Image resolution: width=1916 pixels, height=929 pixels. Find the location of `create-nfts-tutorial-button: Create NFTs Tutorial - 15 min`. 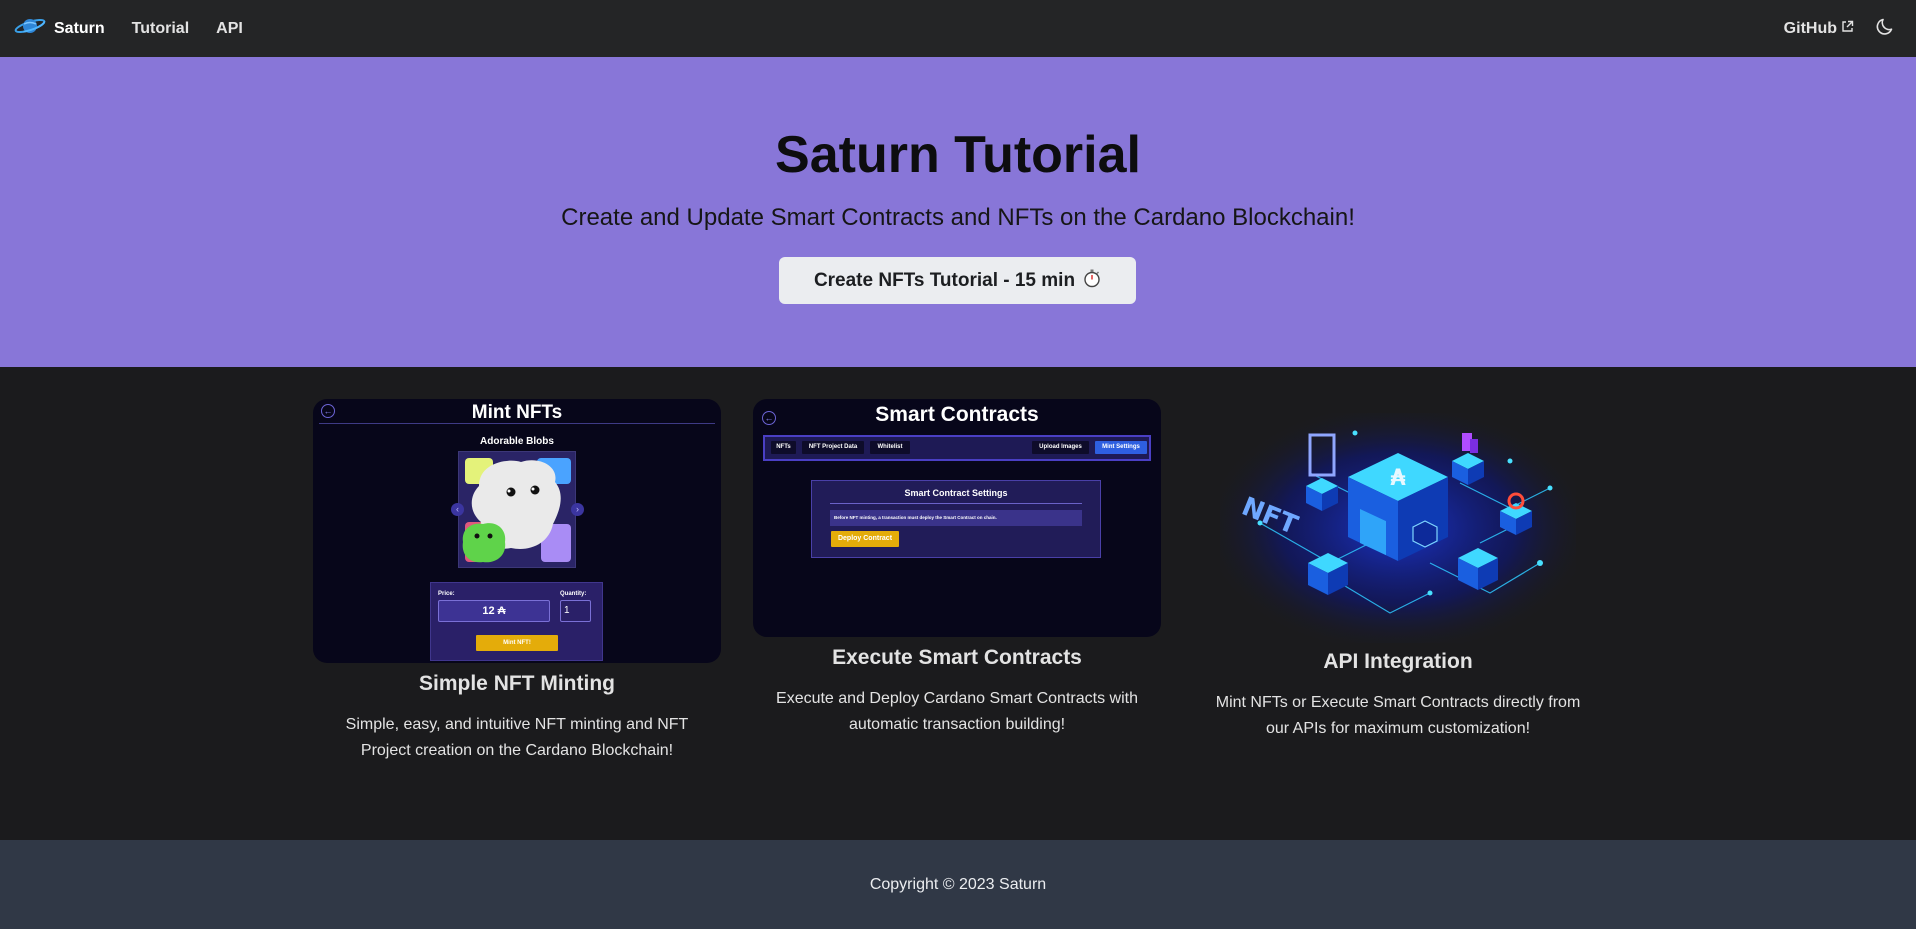

create-nfts-tutorial-button: Create NFTs Tutorial - 15 min is located at coordinates (957, 280).